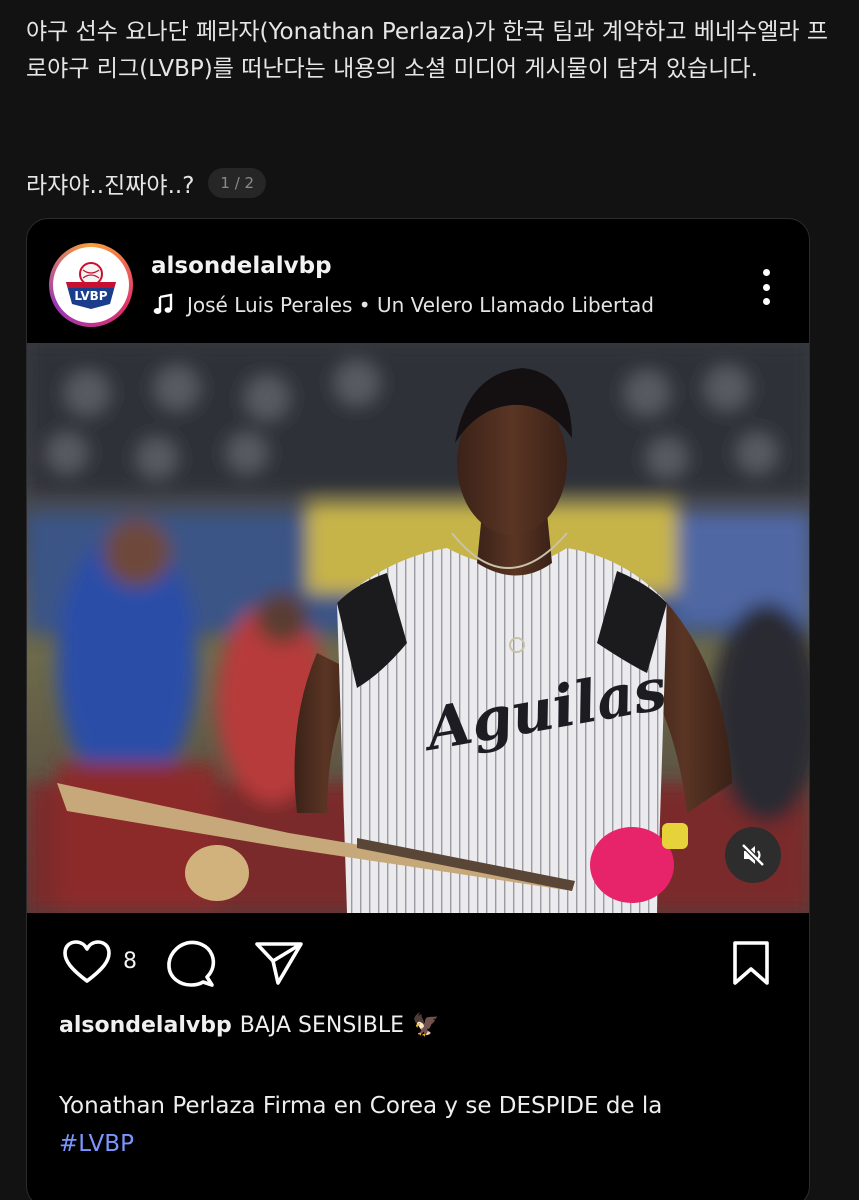  Describe the element at coordinates (419, 1144) in the screenshot. I see `hashtag-link: #LVBP` at that location.